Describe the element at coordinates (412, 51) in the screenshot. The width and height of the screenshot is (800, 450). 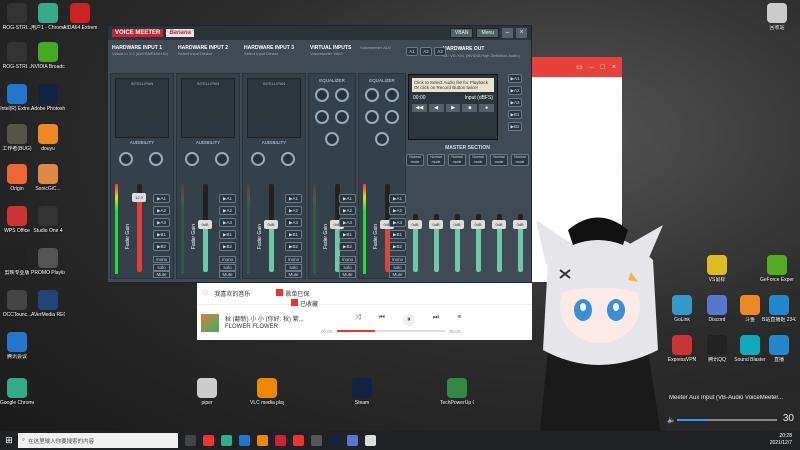
I see `output-bus-a1: A1` at that location.